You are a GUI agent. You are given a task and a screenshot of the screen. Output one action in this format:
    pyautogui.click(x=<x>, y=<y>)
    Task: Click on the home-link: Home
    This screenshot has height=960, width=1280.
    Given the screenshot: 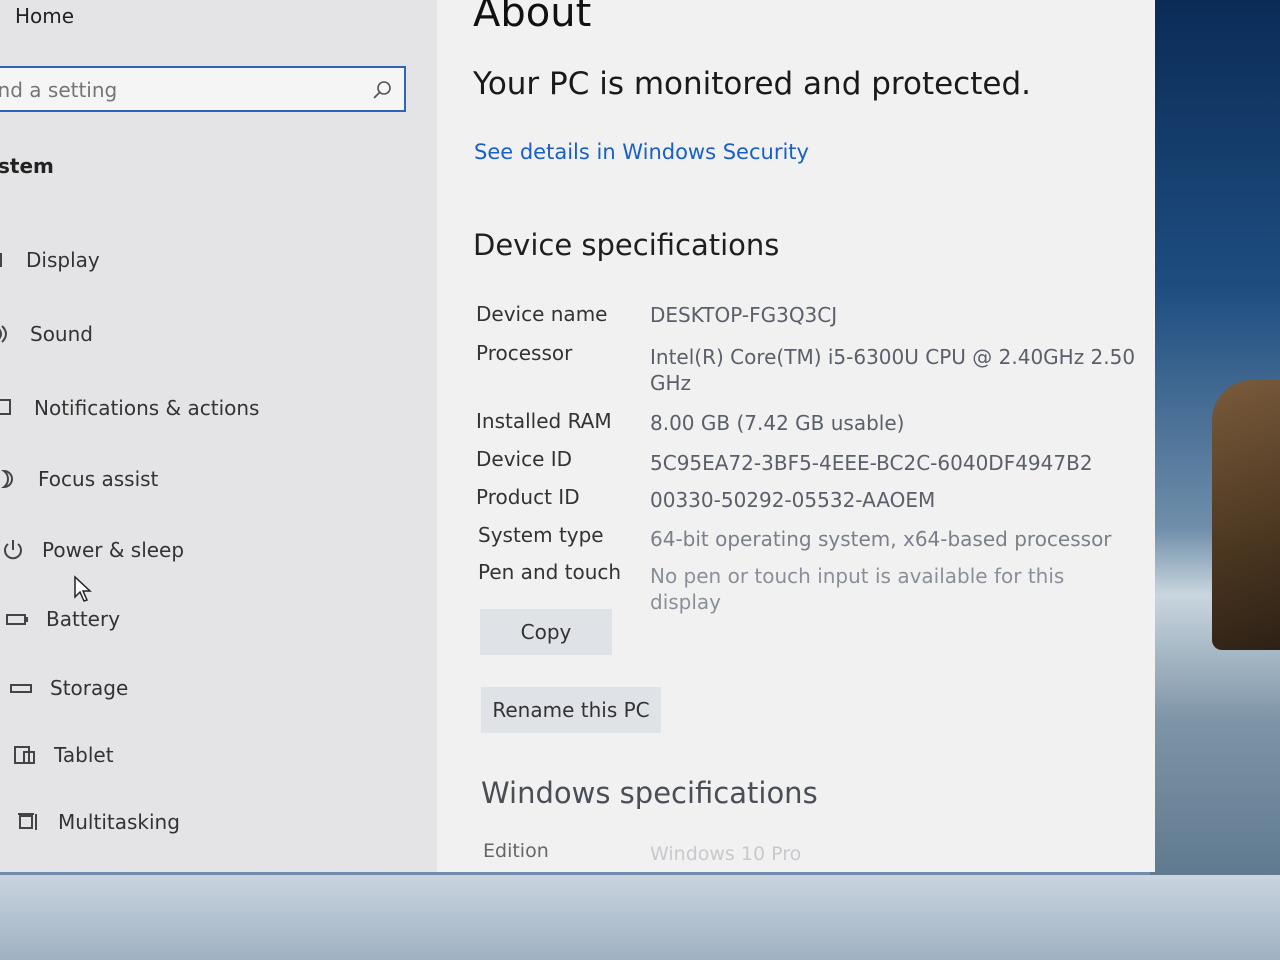 What is the action you would take?
    pyautogui.click(x=44, y=16)
    